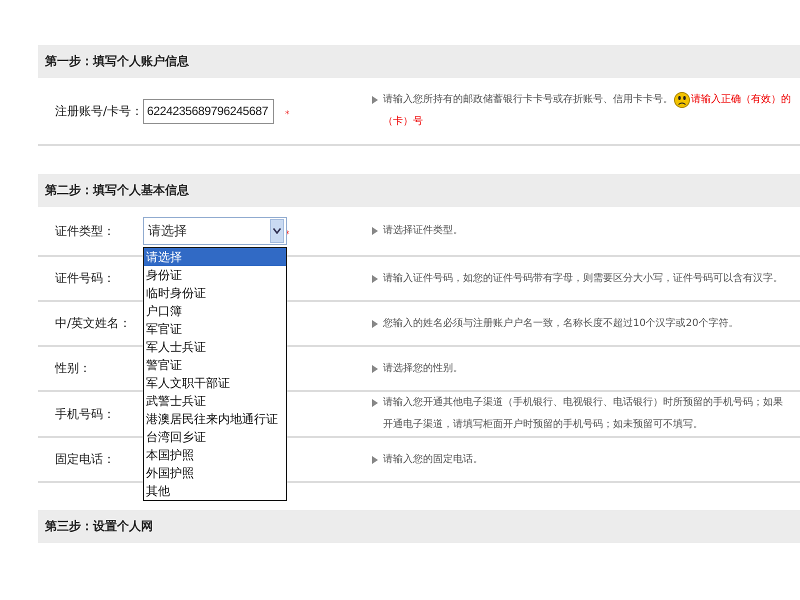 Image resolution: width=800 pixels, height=600 pixels. I want to click on error-text: （卡）号, so click(403, 121).